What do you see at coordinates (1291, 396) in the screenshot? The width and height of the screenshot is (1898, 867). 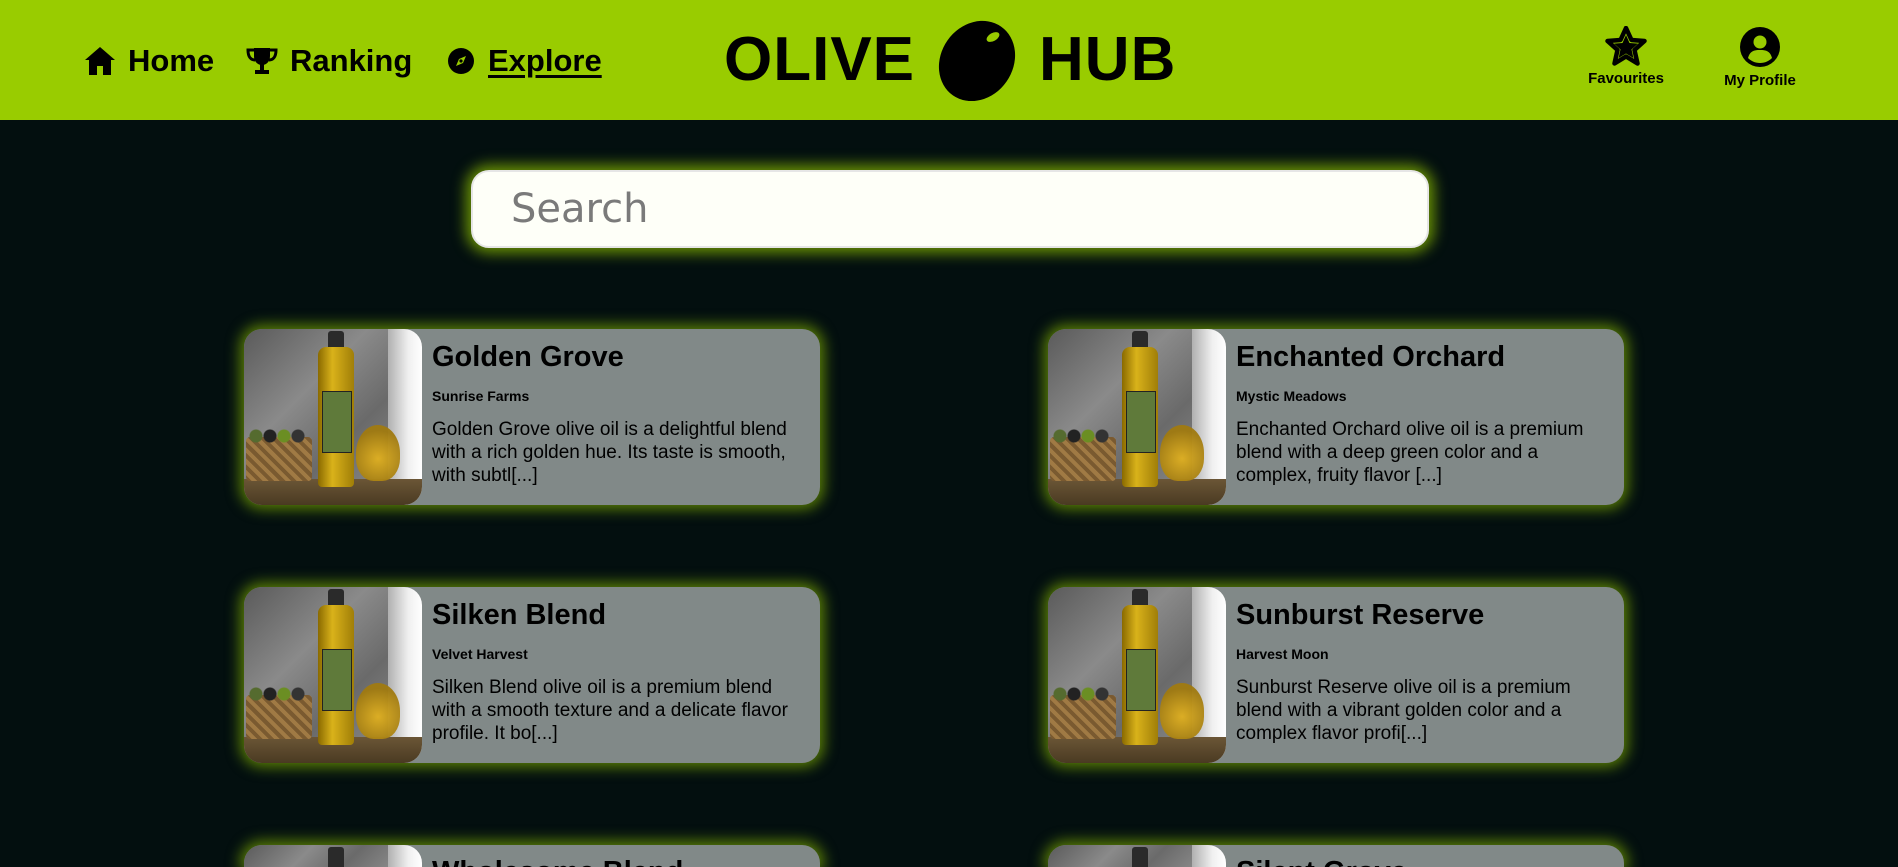 I see `oil-producer: Mystic Meadows` at bounding box center [1291, 396].